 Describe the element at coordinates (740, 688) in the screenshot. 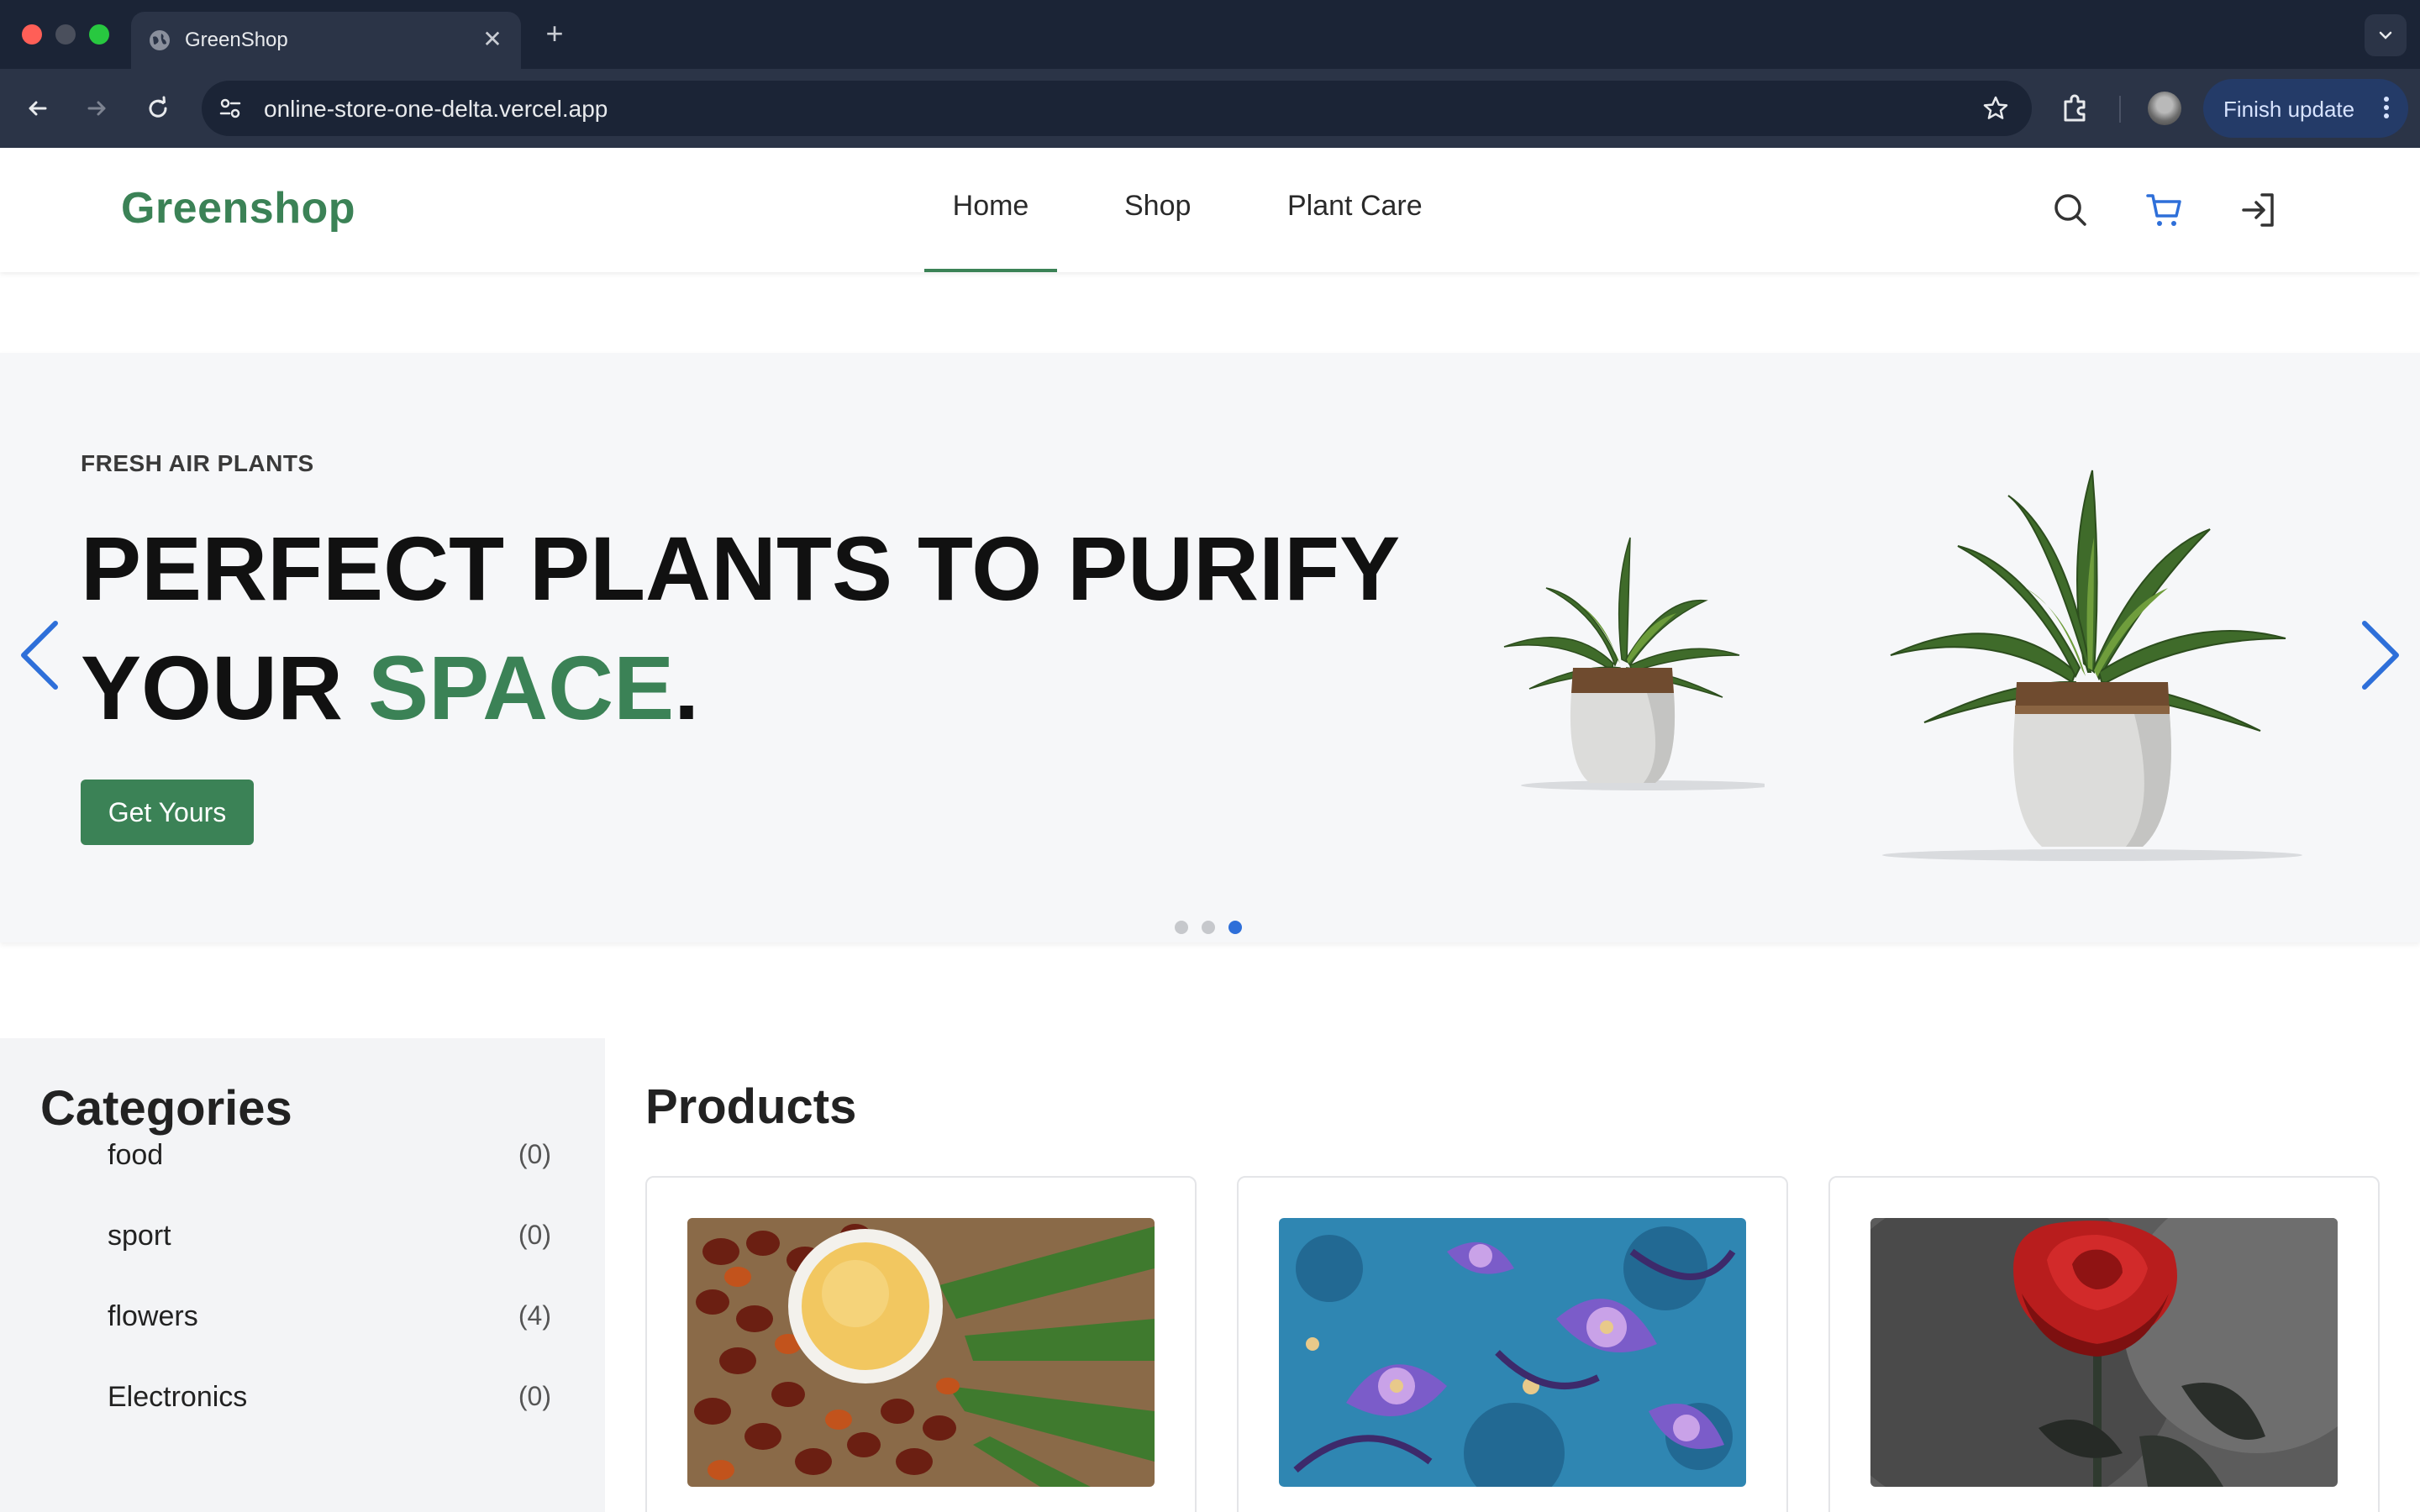

I see `hero-headline-line2: YOUR SPACE.` at that location.